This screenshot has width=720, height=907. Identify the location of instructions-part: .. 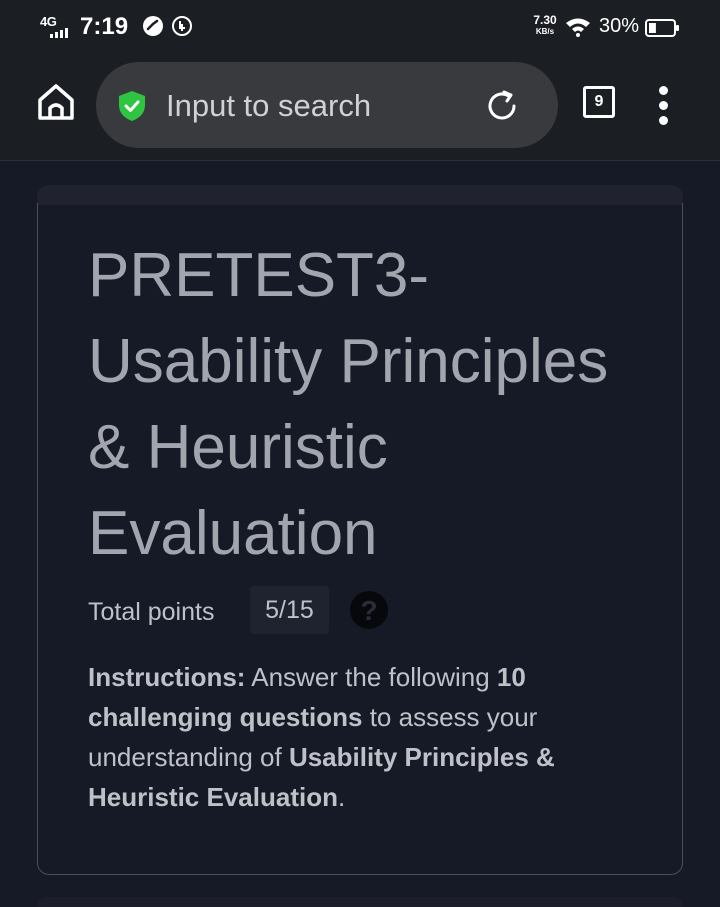
(341, 797).